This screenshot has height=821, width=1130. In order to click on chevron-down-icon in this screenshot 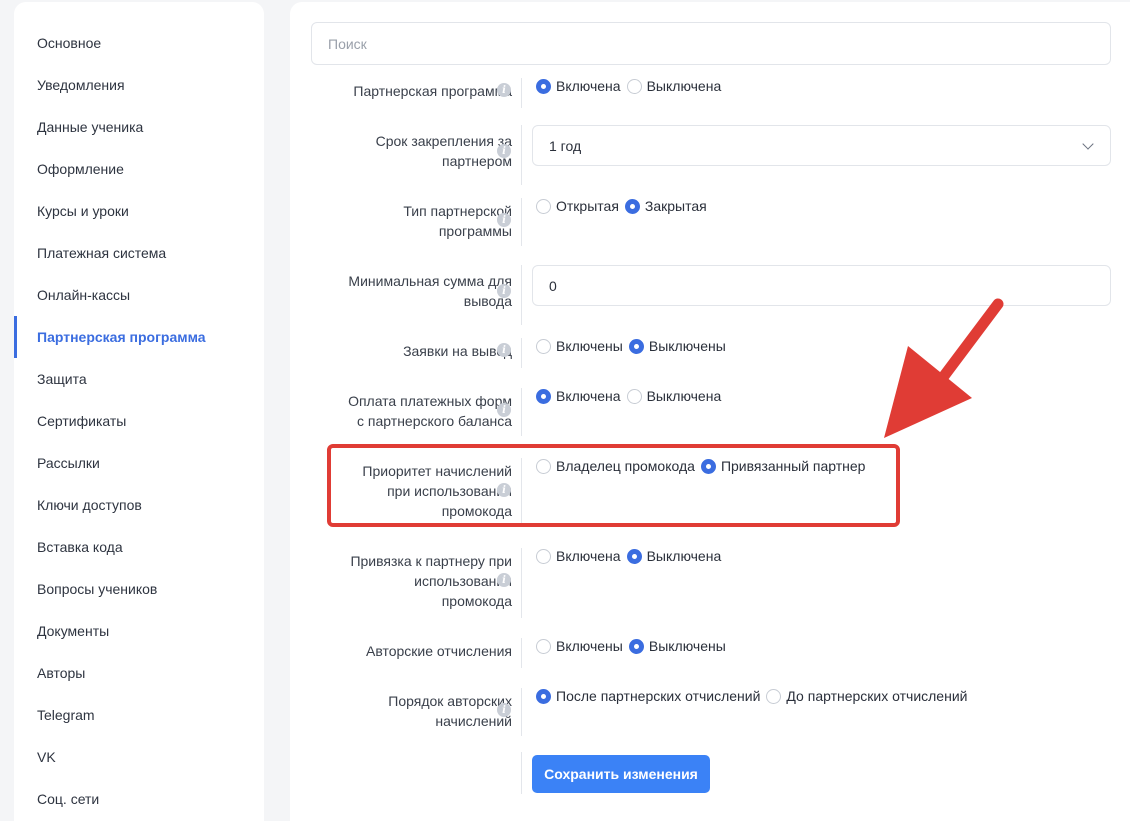, I will do `click(1088, 144)`.